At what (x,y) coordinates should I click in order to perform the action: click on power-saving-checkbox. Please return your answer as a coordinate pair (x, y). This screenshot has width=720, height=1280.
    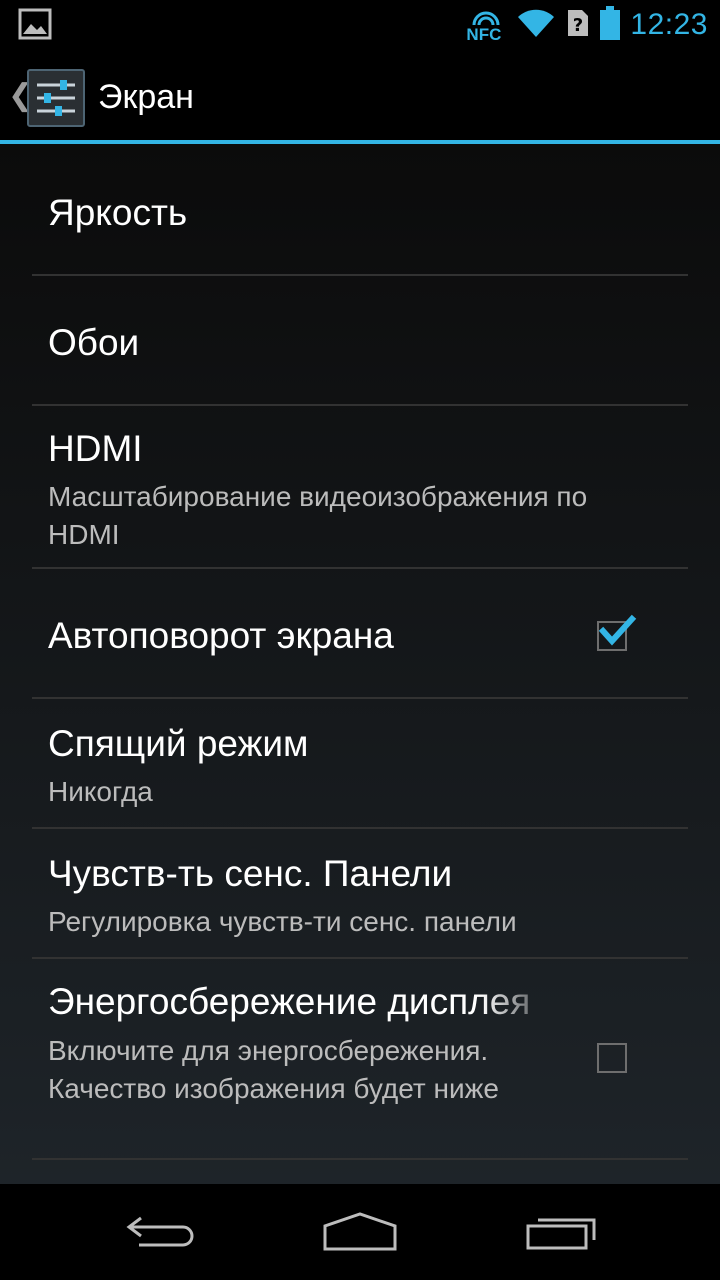
    Looking at the image, I should click on (612, 1058).